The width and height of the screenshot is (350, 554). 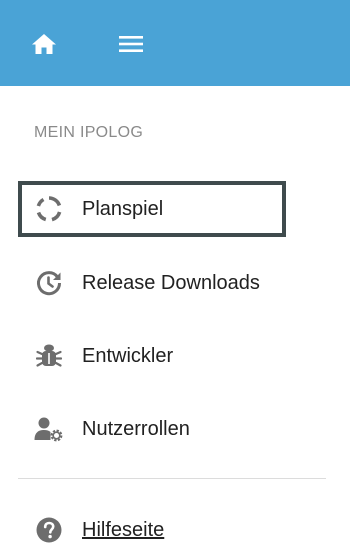 I want to click on history-clock-icon, so click(x=49, y=283).